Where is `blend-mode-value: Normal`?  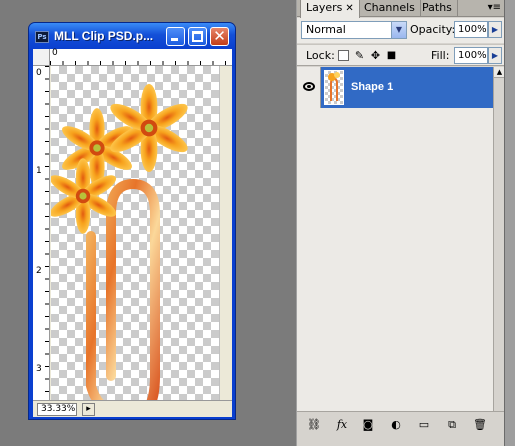 blend-mode-value: Normal is located at coordinates (326, 29).